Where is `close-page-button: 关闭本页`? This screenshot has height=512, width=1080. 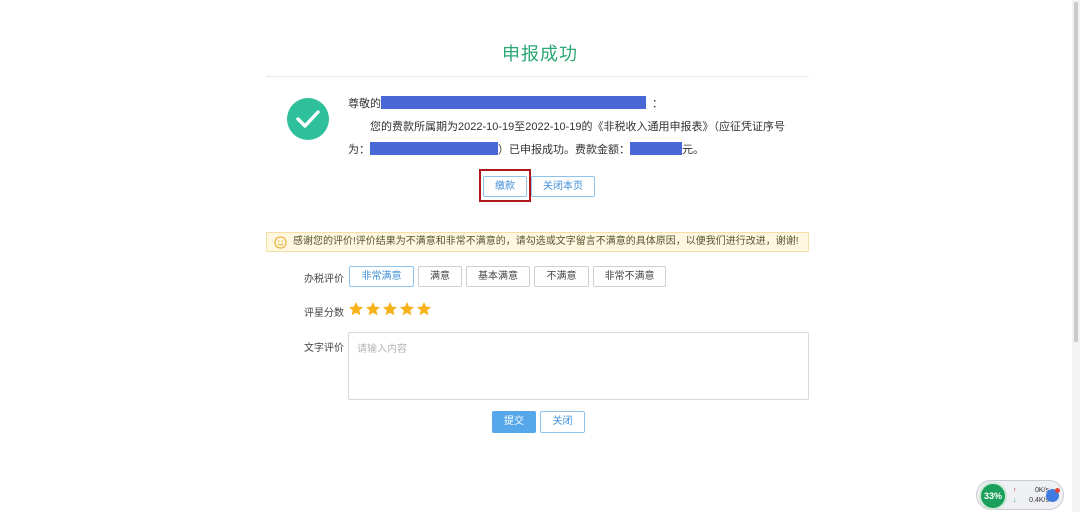
close-page-button: 关闭本页 is located at coordinates (563, 186).